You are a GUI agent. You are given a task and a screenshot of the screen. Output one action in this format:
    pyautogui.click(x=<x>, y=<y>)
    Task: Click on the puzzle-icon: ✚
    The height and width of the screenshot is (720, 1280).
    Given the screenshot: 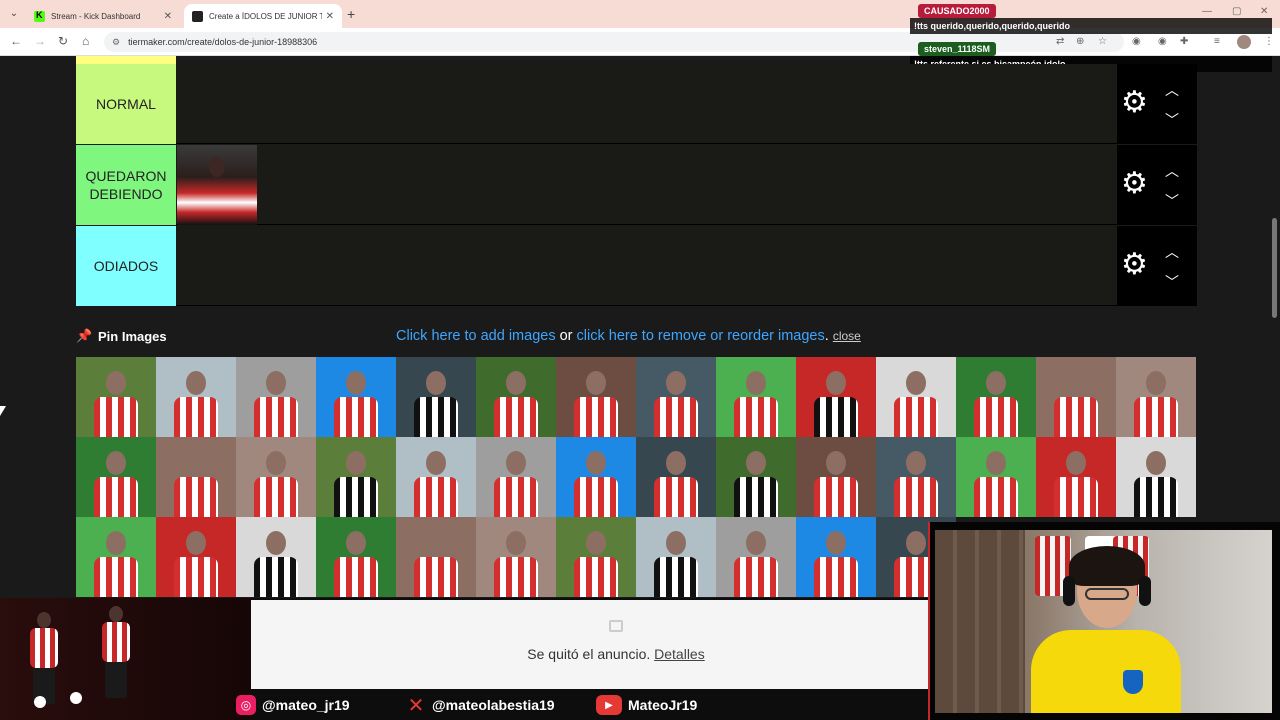 What is the action you would take?
    pyautogui.click(x=1184, y=41)
    